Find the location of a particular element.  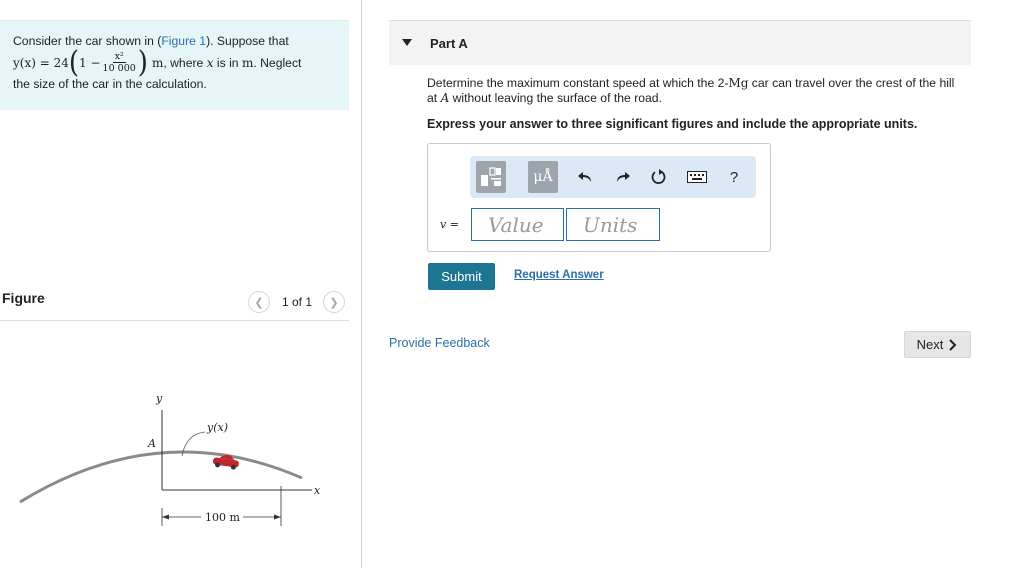

help-label: ? is located at coordinates (734, 177).